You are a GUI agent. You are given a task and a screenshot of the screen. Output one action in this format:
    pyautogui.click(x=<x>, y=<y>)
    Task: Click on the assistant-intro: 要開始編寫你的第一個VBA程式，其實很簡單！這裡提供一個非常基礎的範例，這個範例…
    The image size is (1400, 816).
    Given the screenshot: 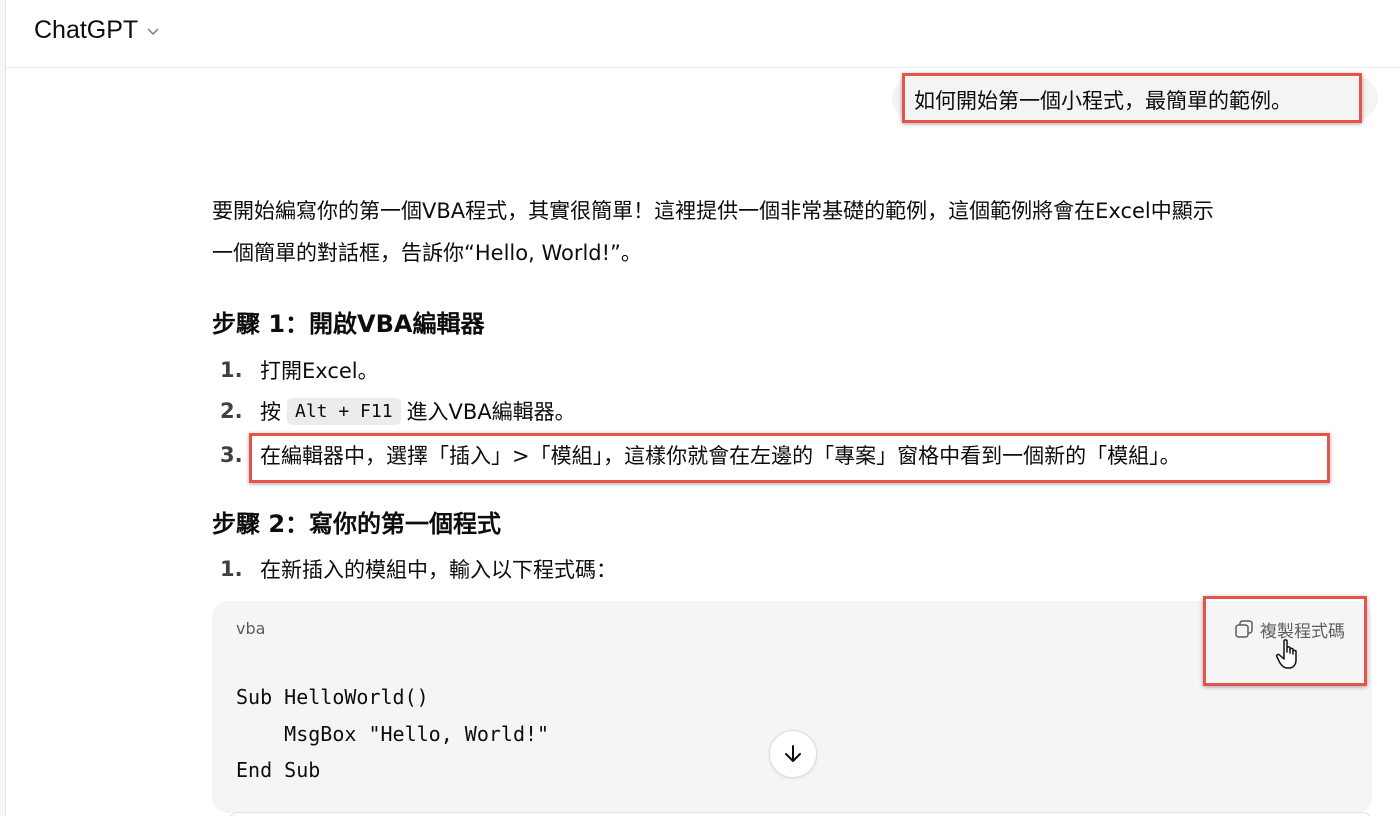 What is the action you would take?
    pyautogui.click(x=792, y=232)
    